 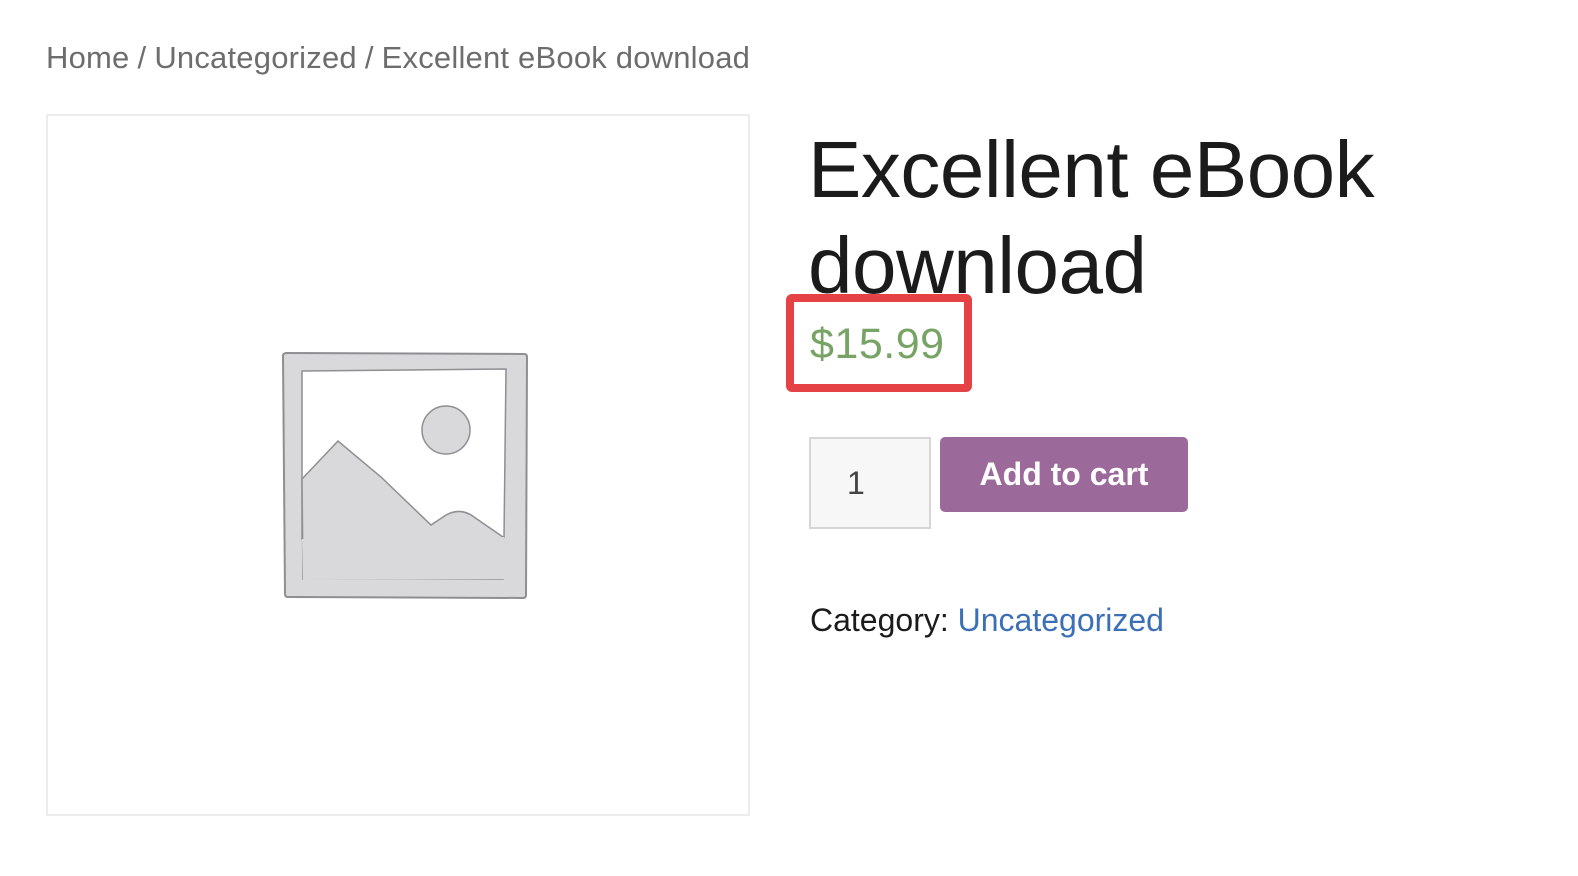 What do you see at coordinates (1158, 218) in the screenshot?
I see `product-title: Excellent eBook download` at bounding box center [1158, 218].